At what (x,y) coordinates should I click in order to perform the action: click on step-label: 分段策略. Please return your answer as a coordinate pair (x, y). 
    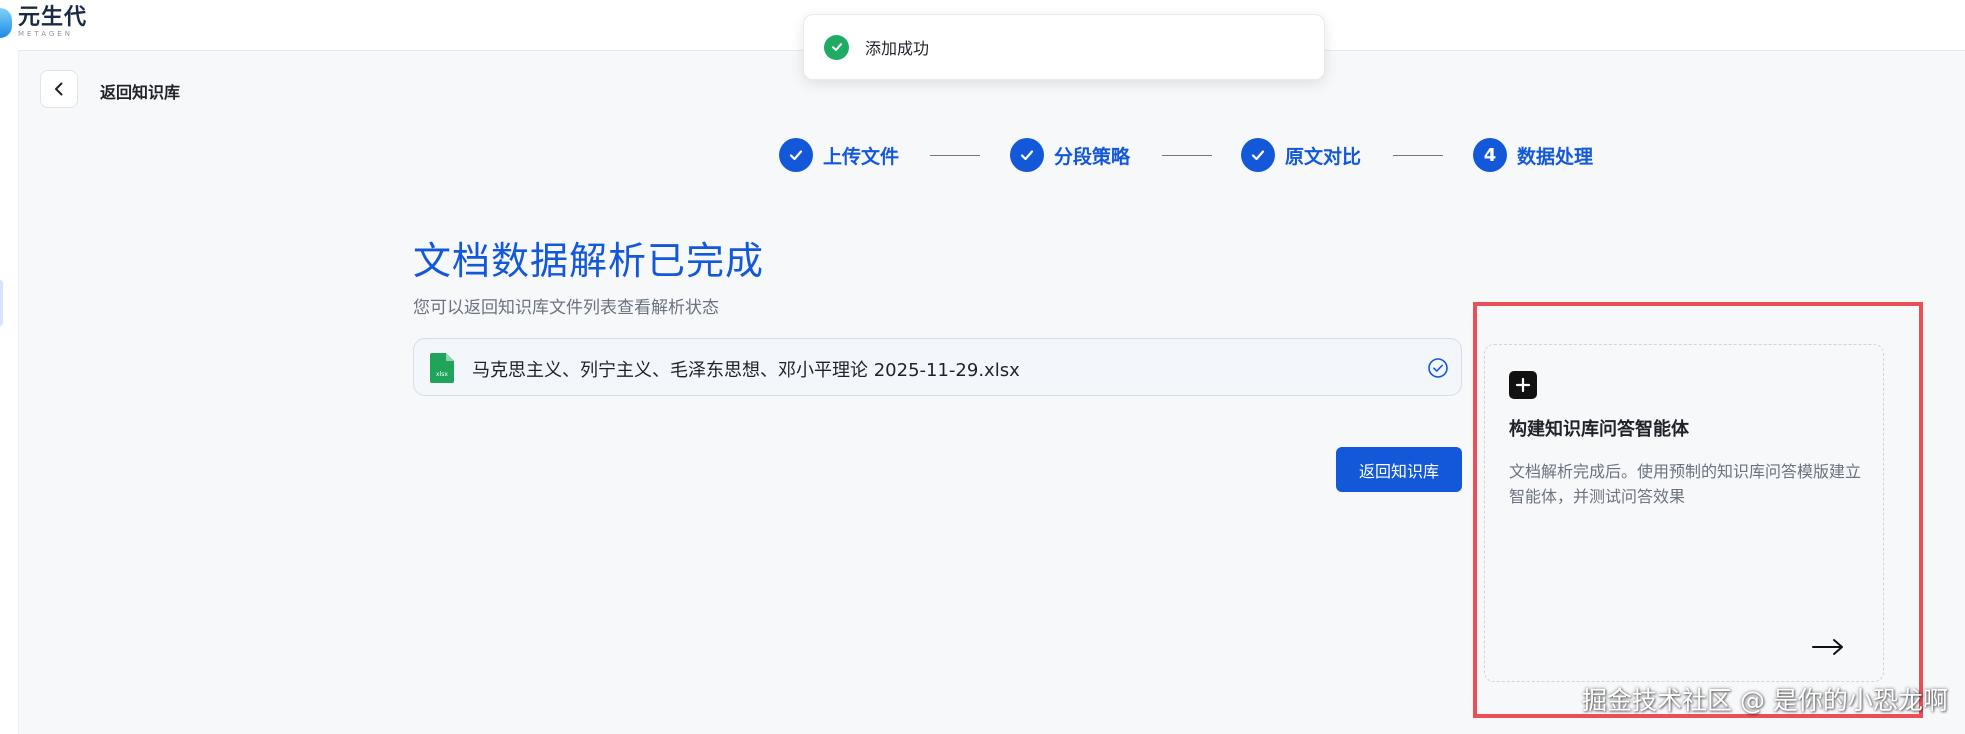
    Looking at the image, I should click on (1092, 156).